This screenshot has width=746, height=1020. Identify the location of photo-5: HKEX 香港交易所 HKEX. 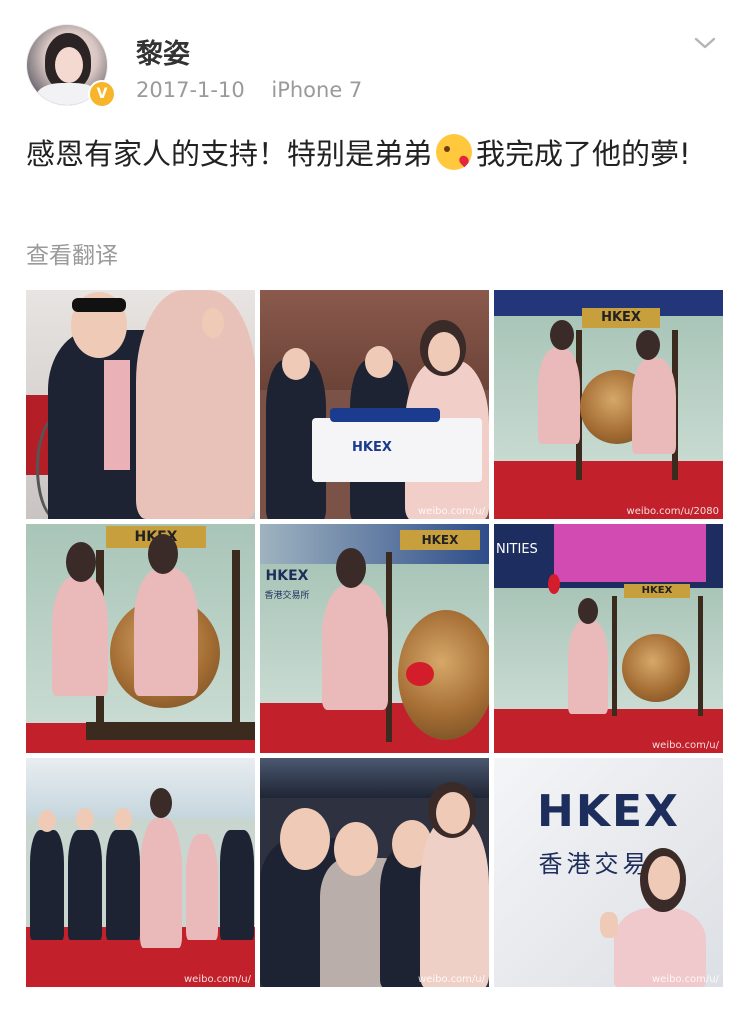
(374, 638).